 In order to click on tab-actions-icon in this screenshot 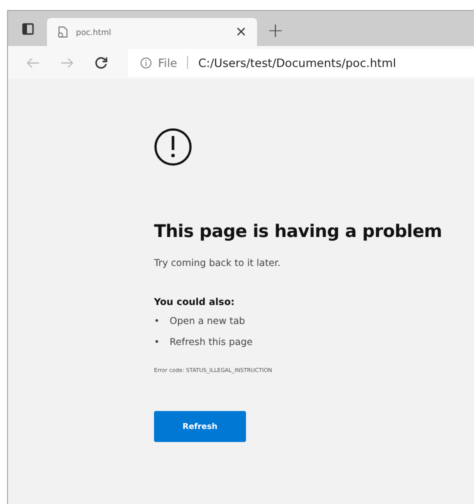, I will do `click(28, 29)`.